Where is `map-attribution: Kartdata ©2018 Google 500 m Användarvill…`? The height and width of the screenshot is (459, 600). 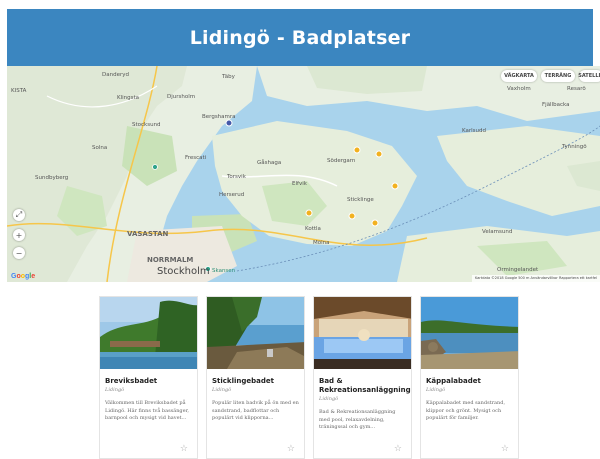
map-attribution: Kartdata ©2018 Google 500 m Användarvill… is located at coordinates (536, 278).